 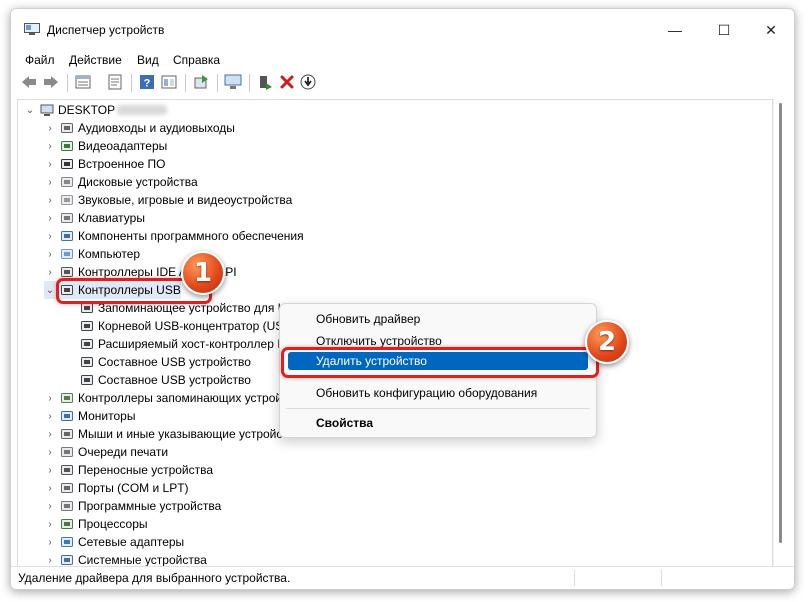 I want to click on tree-category: › Дисковые устройства, so click(x=121, y=182).